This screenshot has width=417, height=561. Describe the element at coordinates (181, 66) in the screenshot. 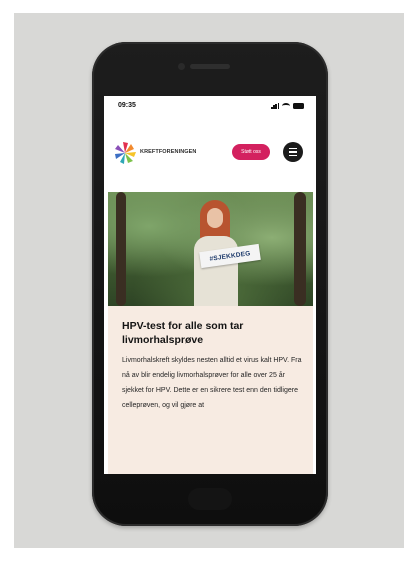

I see `front-camera` at that location.